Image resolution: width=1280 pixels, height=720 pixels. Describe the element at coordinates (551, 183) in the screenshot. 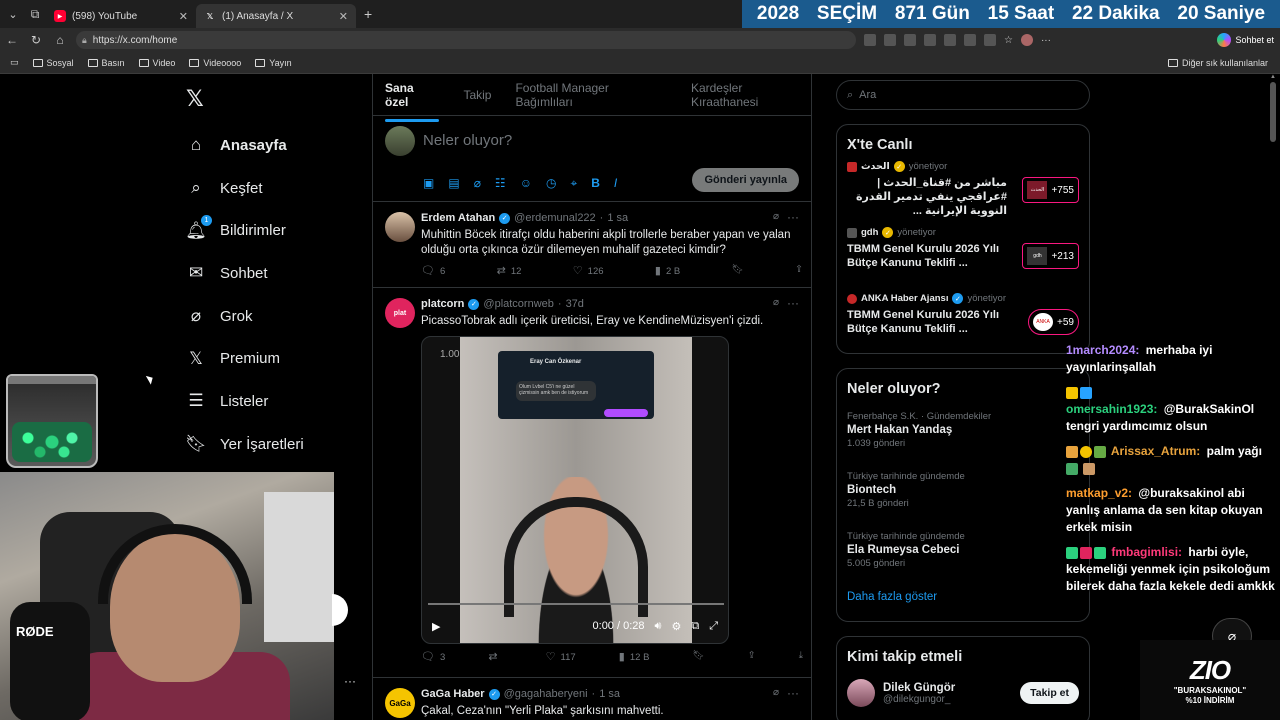

I see `schedule-icon: ◷` at that location.